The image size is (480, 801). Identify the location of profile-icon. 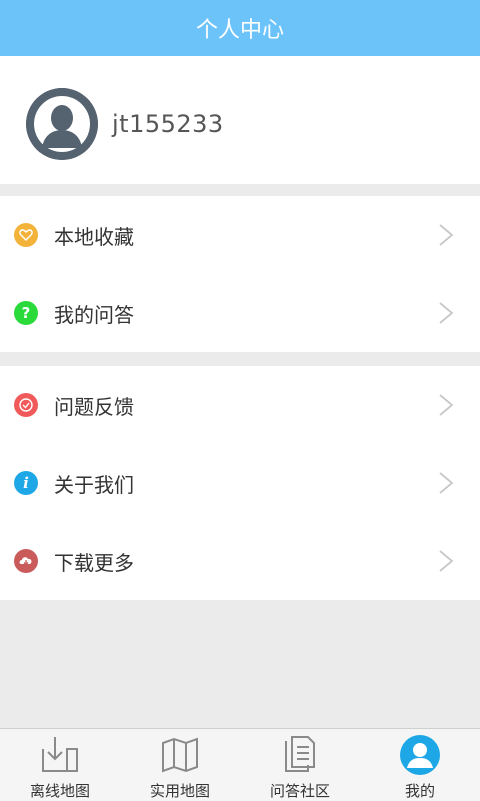
(420, 755).